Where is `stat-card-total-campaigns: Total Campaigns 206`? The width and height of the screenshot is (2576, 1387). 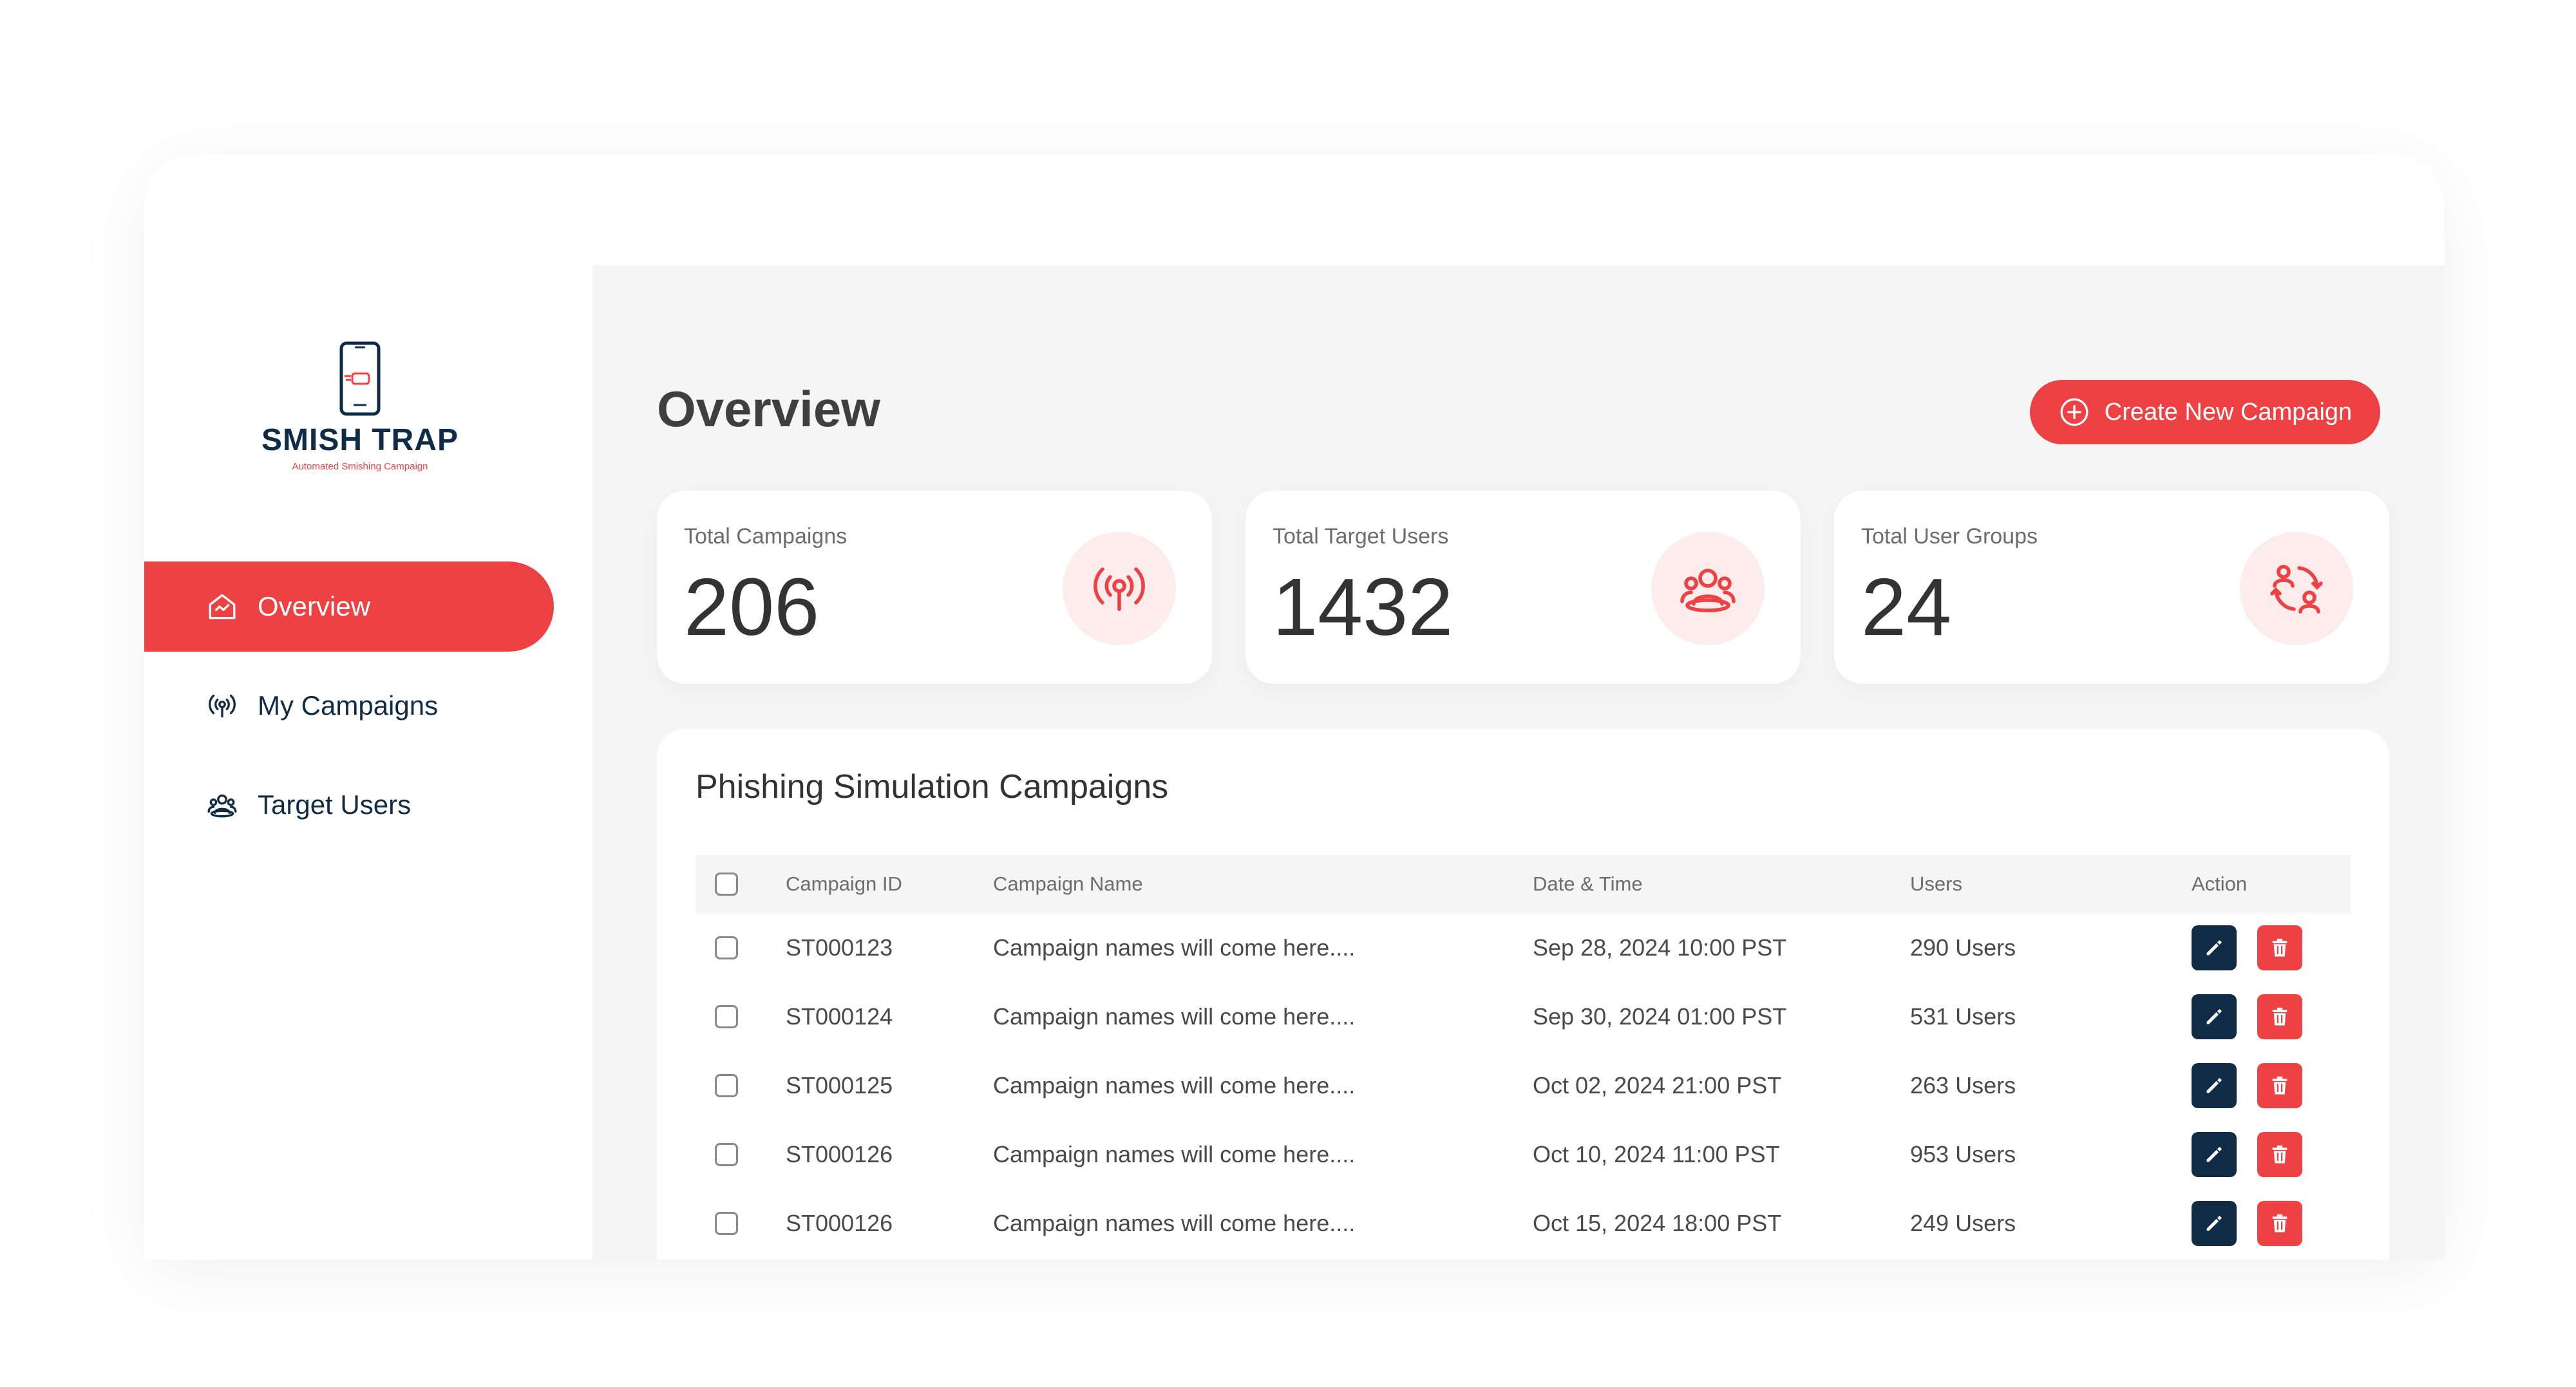
stat-card-total-campaigns: Total Campaigns 206 is located at coordinates (935, 587).